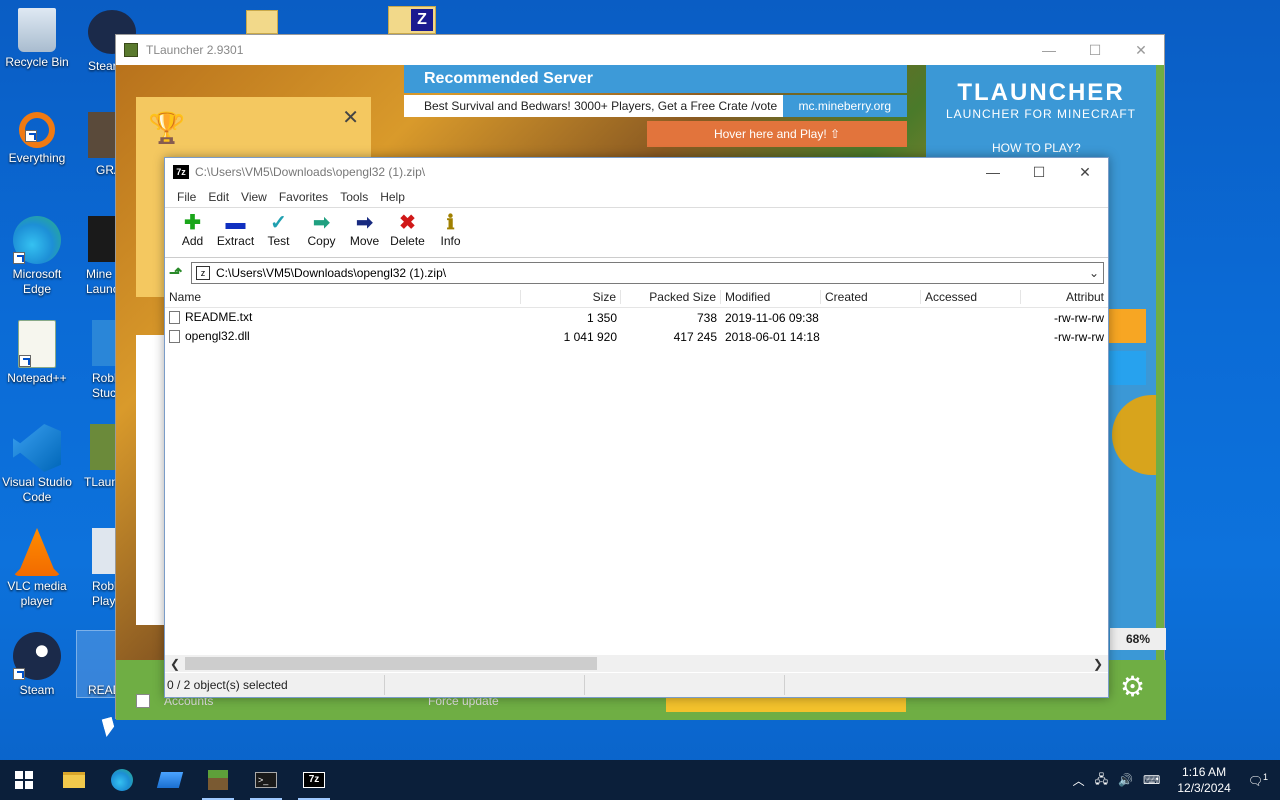  What do you see at coordinates (101, 482) in the screenshot?
I see `desktop-icon-label: TLaun` at bounding box center [101, 482].